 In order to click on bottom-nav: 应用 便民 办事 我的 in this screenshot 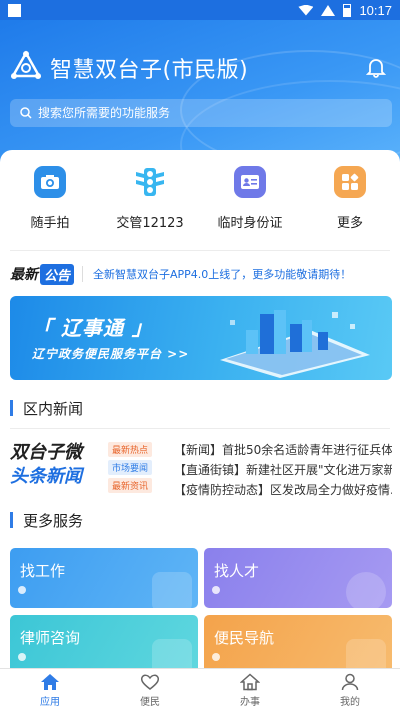, I will do `click(200, 689)`.